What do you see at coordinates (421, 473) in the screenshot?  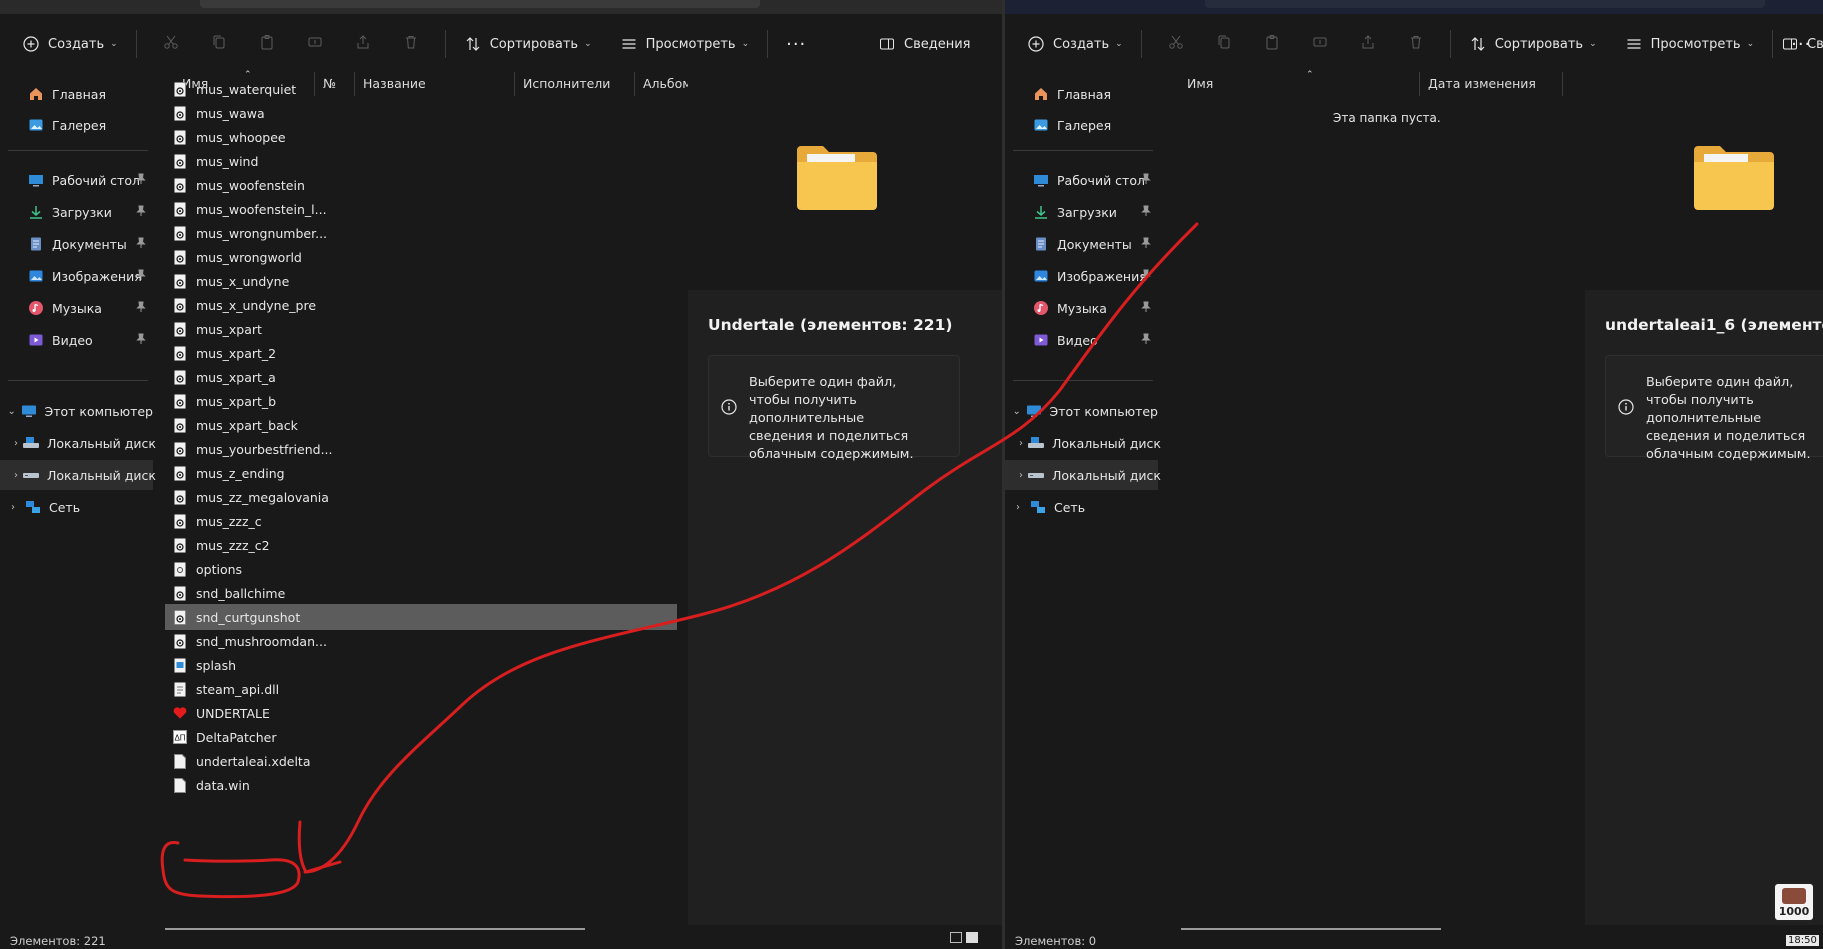 I see `file-row: mus_z_ending` at bounding box center [421, 473].